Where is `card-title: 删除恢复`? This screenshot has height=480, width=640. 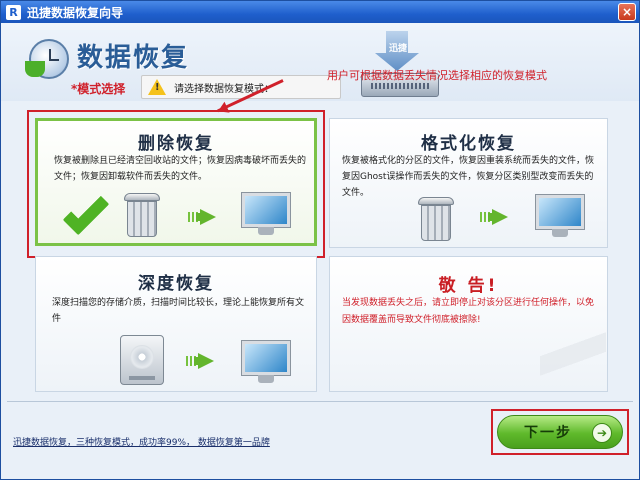
card-title: 删除恢复 is located at coordinates (176, 144).